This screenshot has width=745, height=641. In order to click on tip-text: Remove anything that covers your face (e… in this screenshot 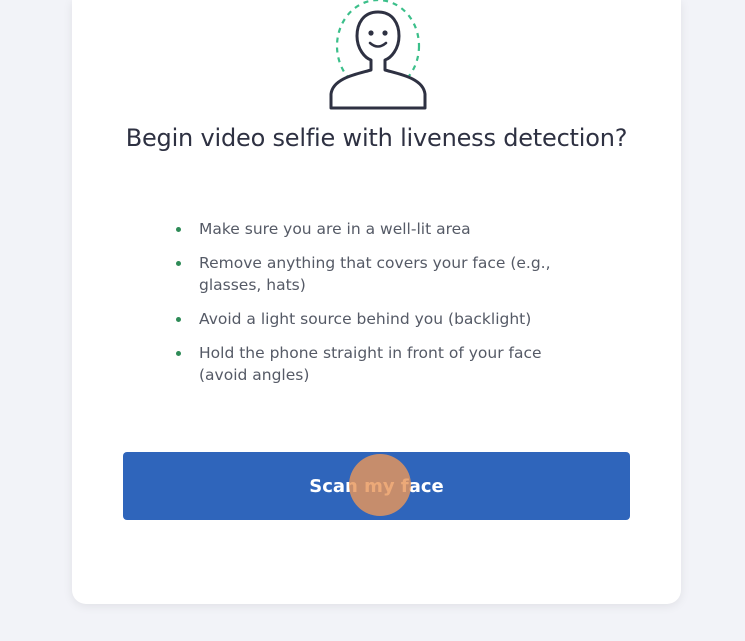, I will do `click(375, 274)`.